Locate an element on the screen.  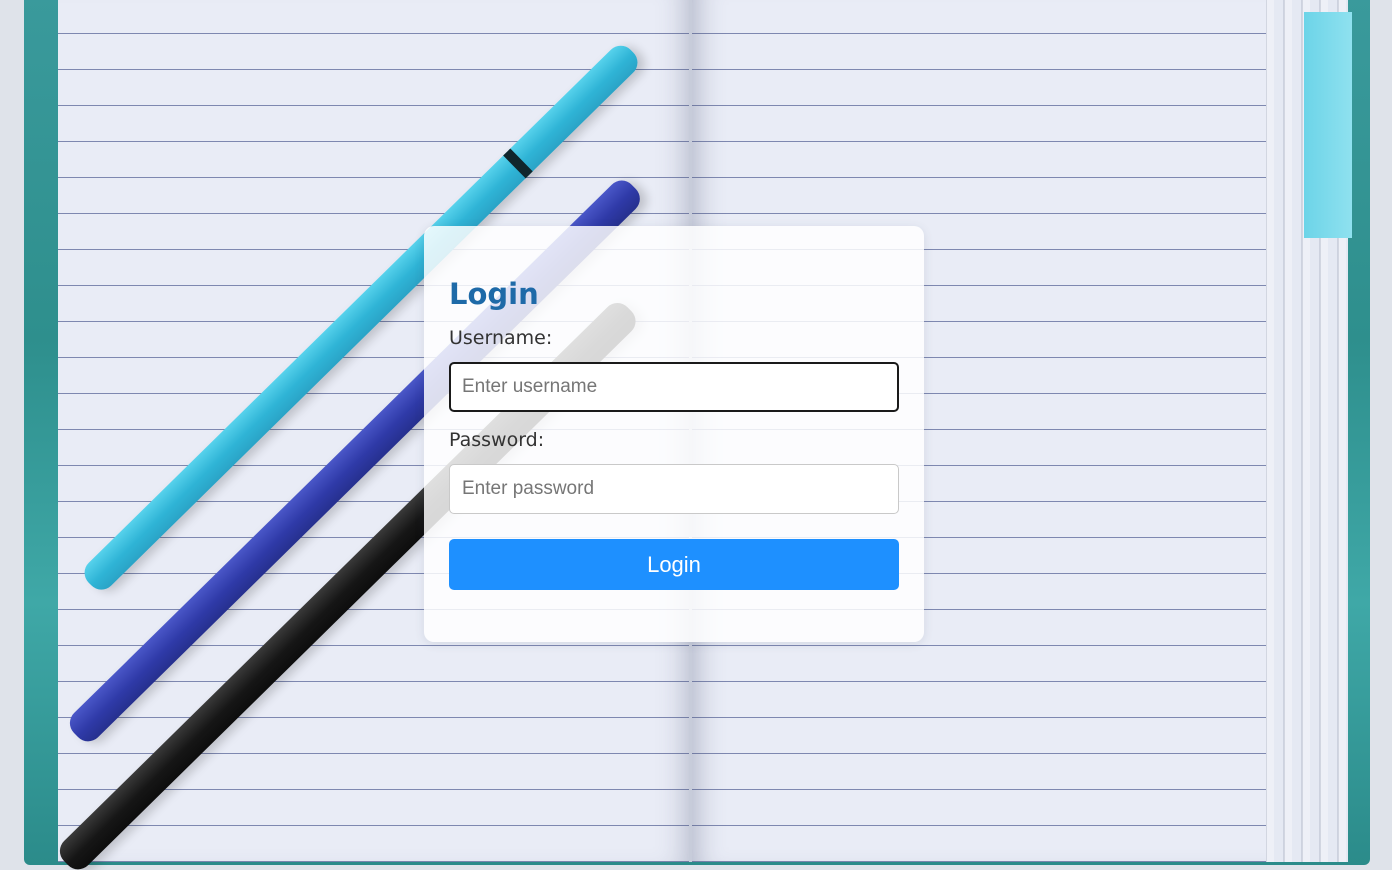
password-input is located at coordinates (674, 489).